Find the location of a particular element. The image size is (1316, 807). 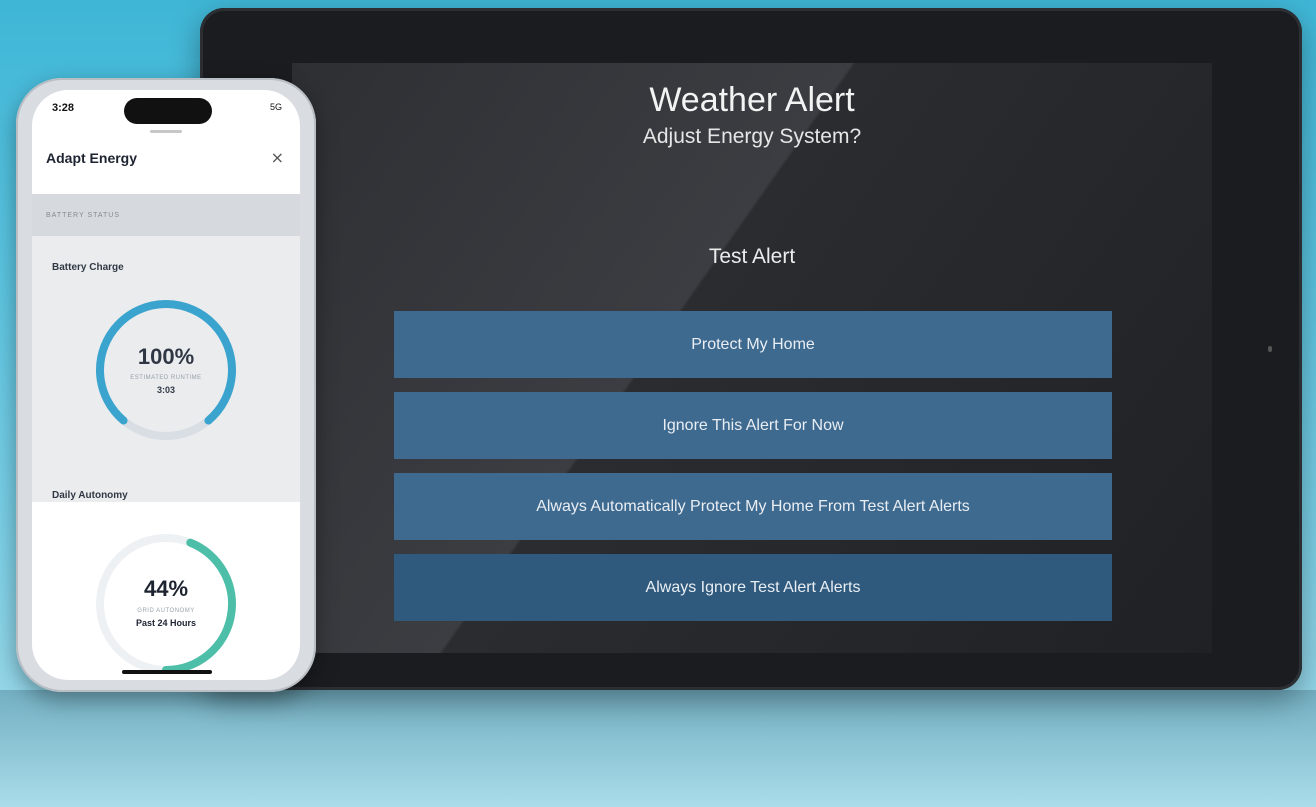

sheet-handle is located at coordinates (166, 131).